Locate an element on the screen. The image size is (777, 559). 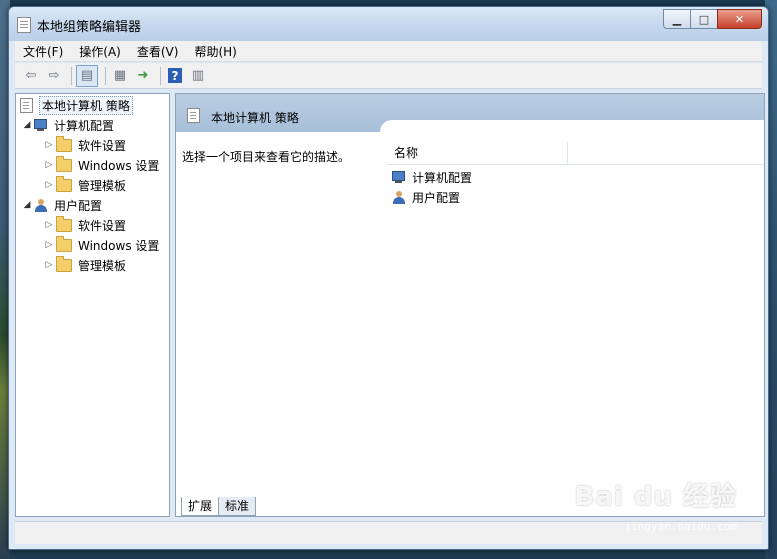
forward-arrow-icon: ⇨ is located at coordinates (54, 76).